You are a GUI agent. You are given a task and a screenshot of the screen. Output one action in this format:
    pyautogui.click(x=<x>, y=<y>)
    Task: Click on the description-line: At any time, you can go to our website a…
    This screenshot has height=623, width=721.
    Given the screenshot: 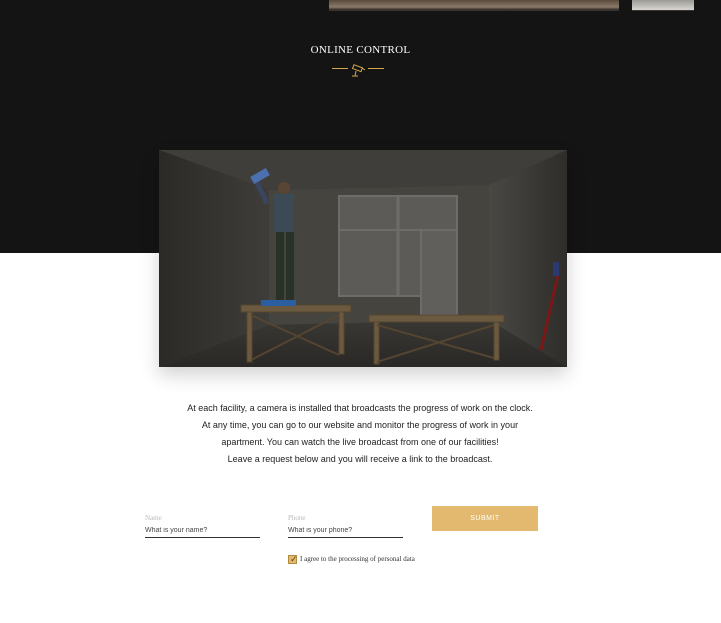 What is the action you would take?
    pyautogui.click(x=360, y=425)
    